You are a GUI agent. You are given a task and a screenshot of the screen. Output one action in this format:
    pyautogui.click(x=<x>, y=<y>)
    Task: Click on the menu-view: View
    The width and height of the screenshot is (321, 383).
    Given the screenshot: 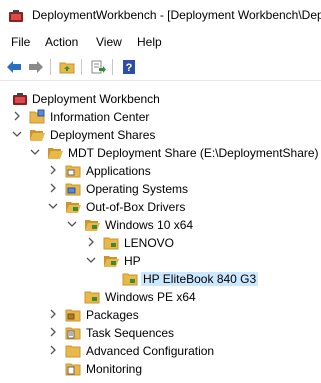 What is the action you would take?
    pyautogui.click(x=109, y=42)
    